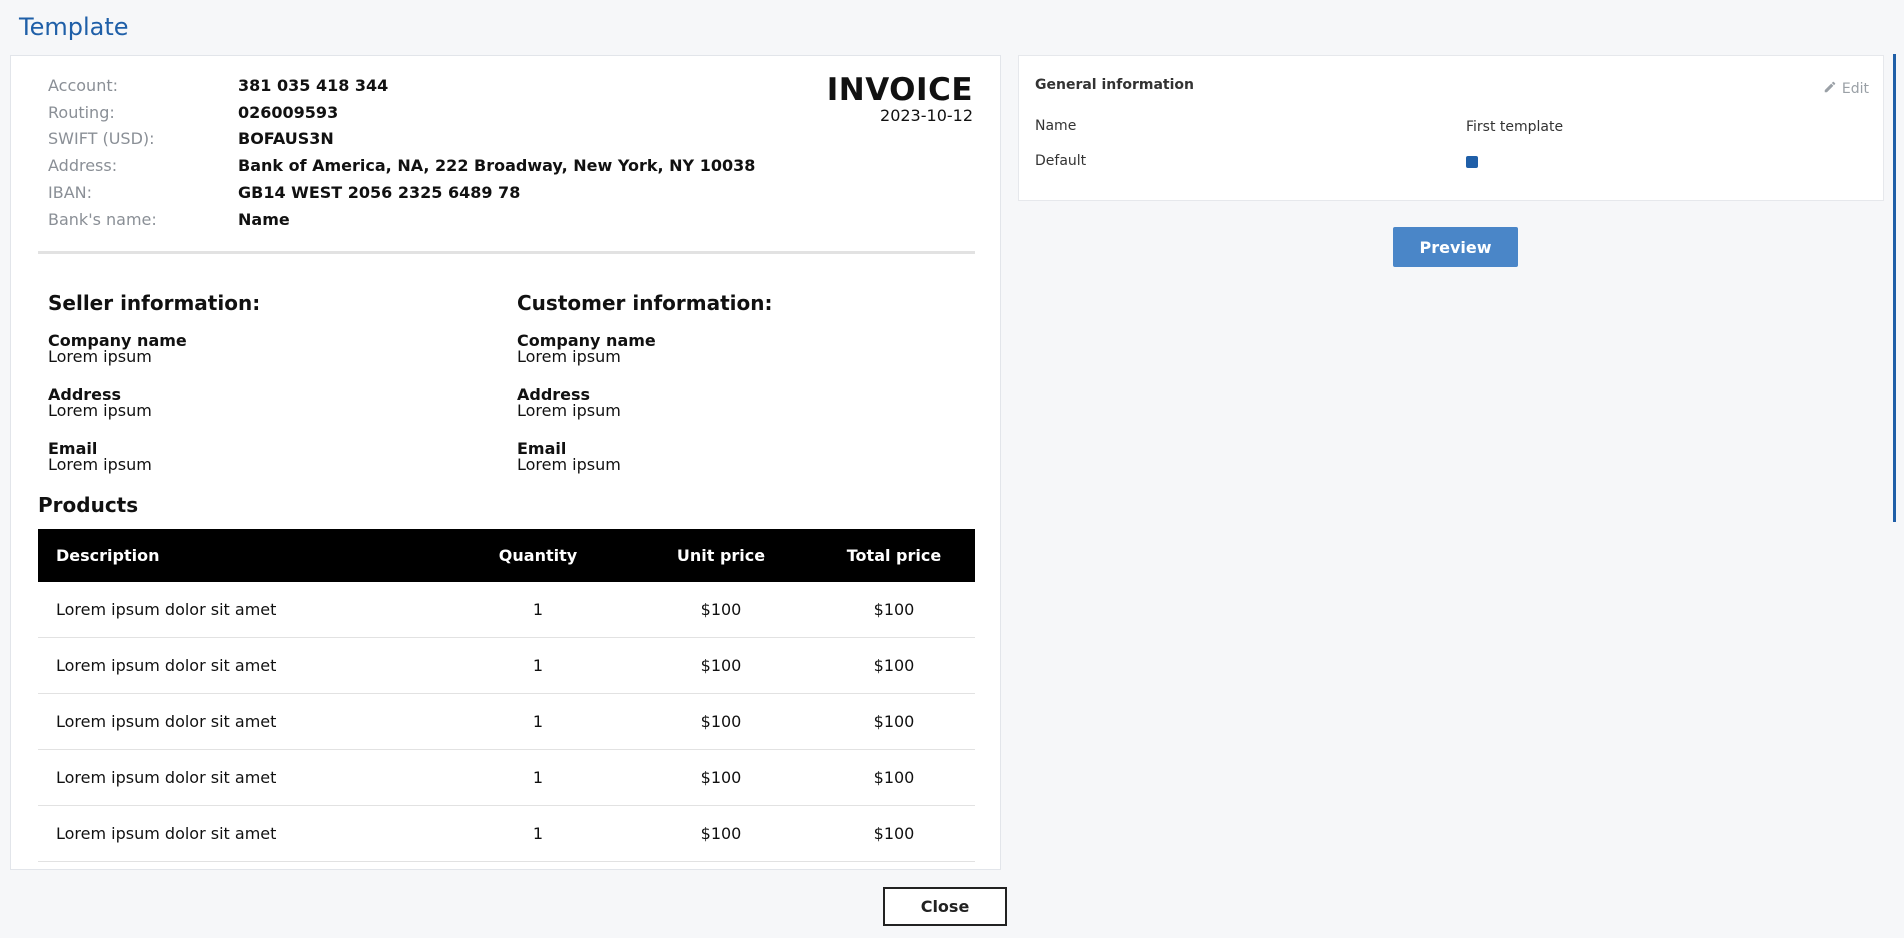  What do you see at coordinates (538, 555) in the screenshot?
I see `column-header-quantity: Quantity` at bounding box center [538, 555].